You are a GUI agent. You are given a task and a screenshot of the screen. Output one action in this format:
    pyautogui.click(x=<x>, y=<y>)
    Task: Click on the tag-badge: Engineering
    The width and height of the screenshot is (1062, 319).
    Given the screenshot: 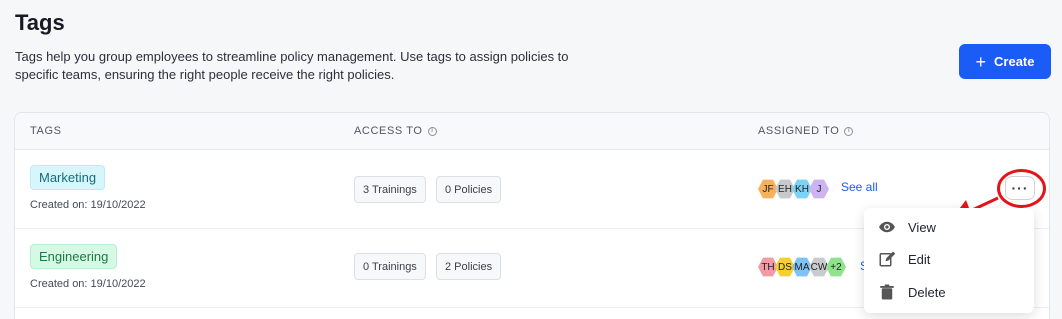 What is the action you would take?
    pyautogui.click(x=74, y=256)
    